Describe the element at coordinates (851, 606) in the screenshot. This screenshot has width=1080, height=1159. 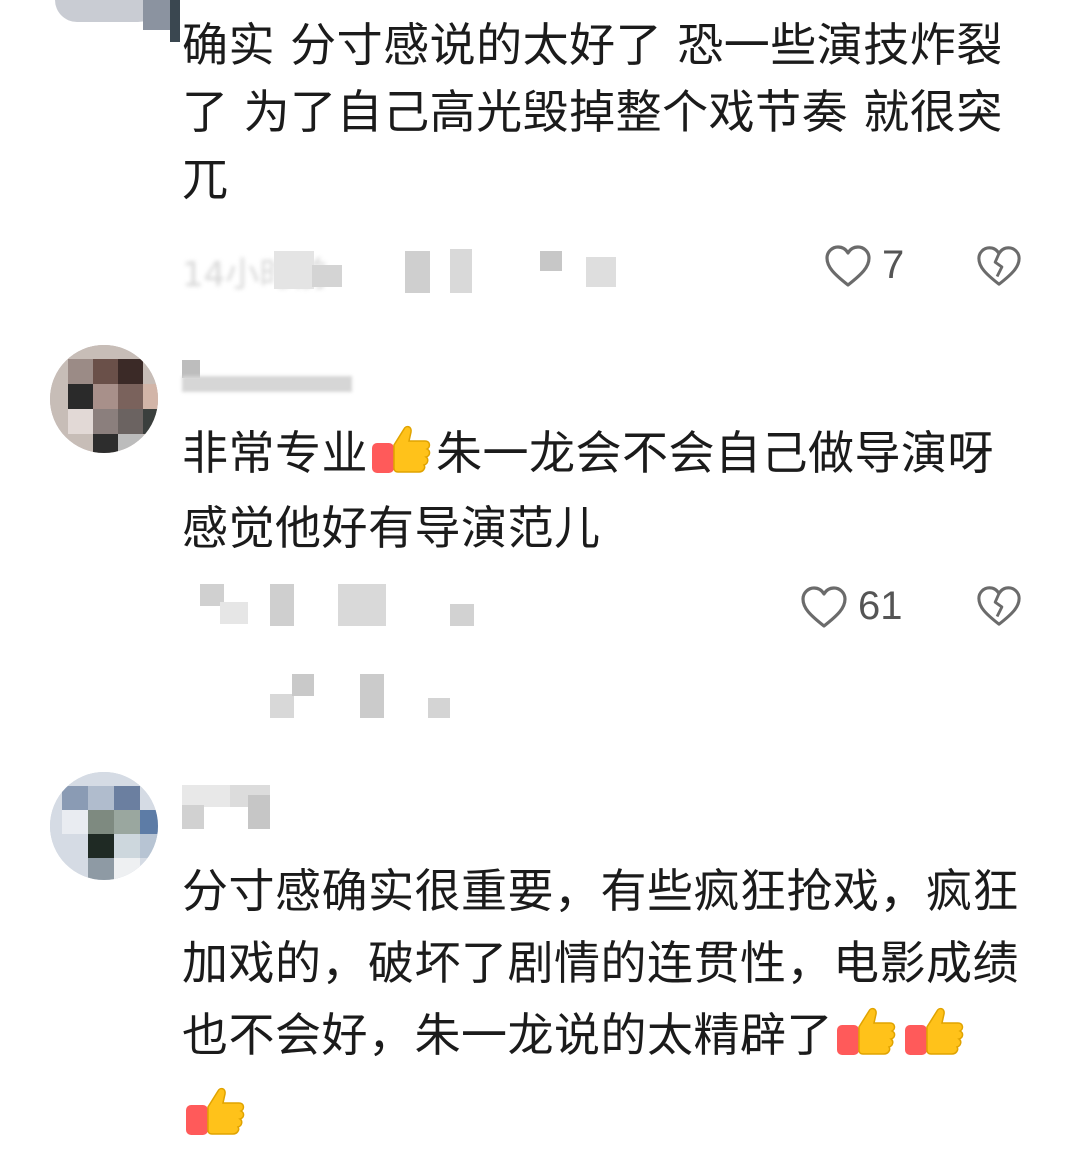
I see `like-button: 61` at that location.